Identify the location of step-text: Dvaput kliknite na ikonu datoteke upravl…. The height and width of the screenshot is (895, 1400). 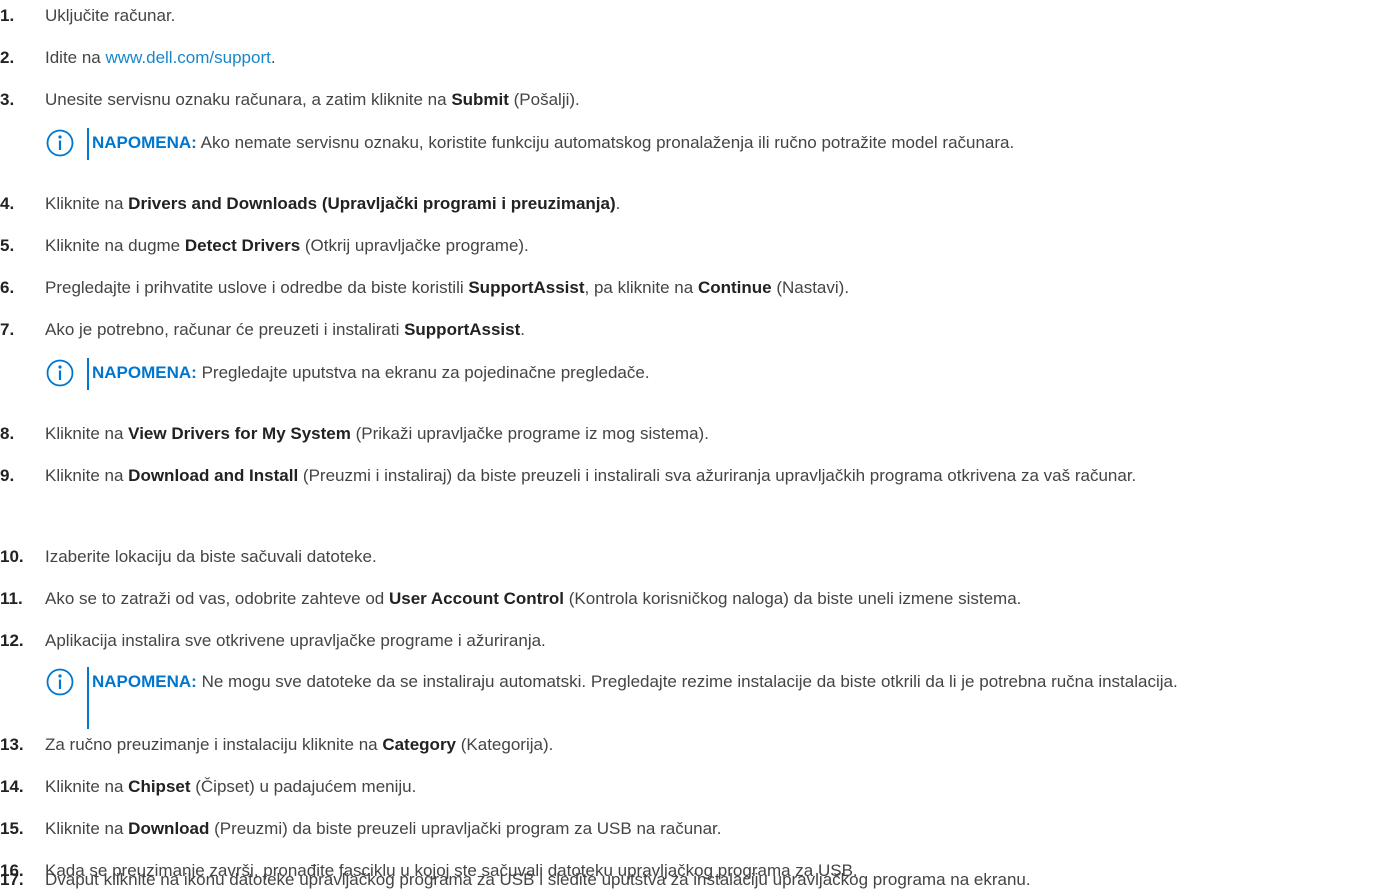
(700, 879).